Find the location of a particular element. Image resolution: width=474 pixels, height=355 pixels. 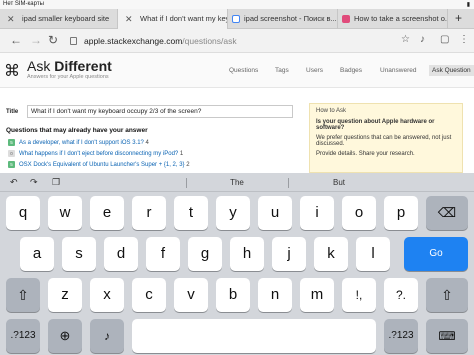

key-v: v is located at coordinates (191, 295).